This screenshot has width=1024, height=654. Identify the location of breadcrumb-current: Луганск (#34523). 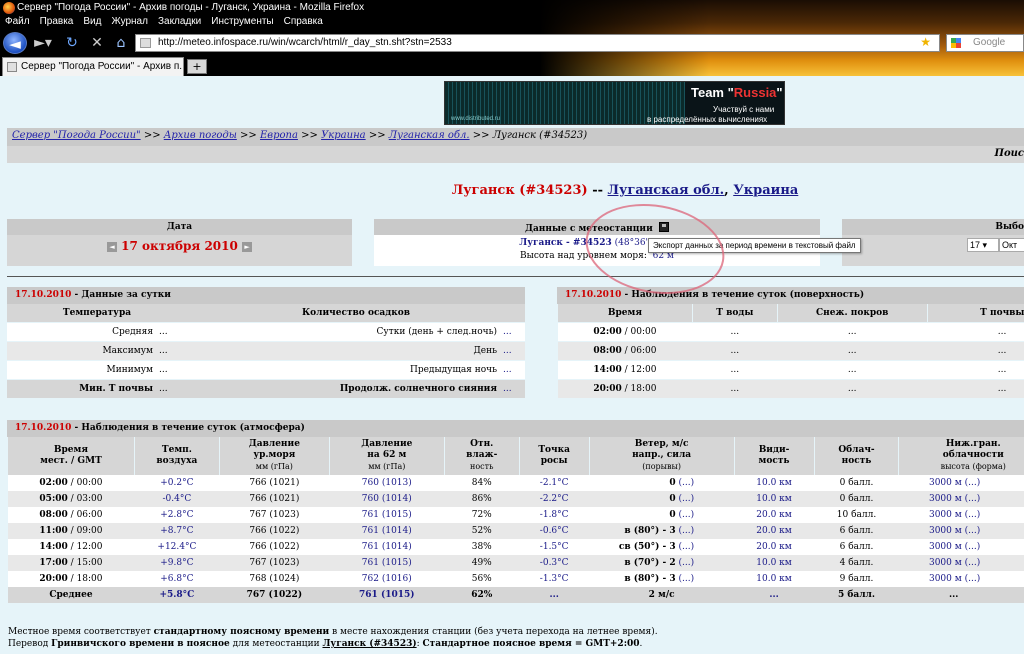
(540, 135).